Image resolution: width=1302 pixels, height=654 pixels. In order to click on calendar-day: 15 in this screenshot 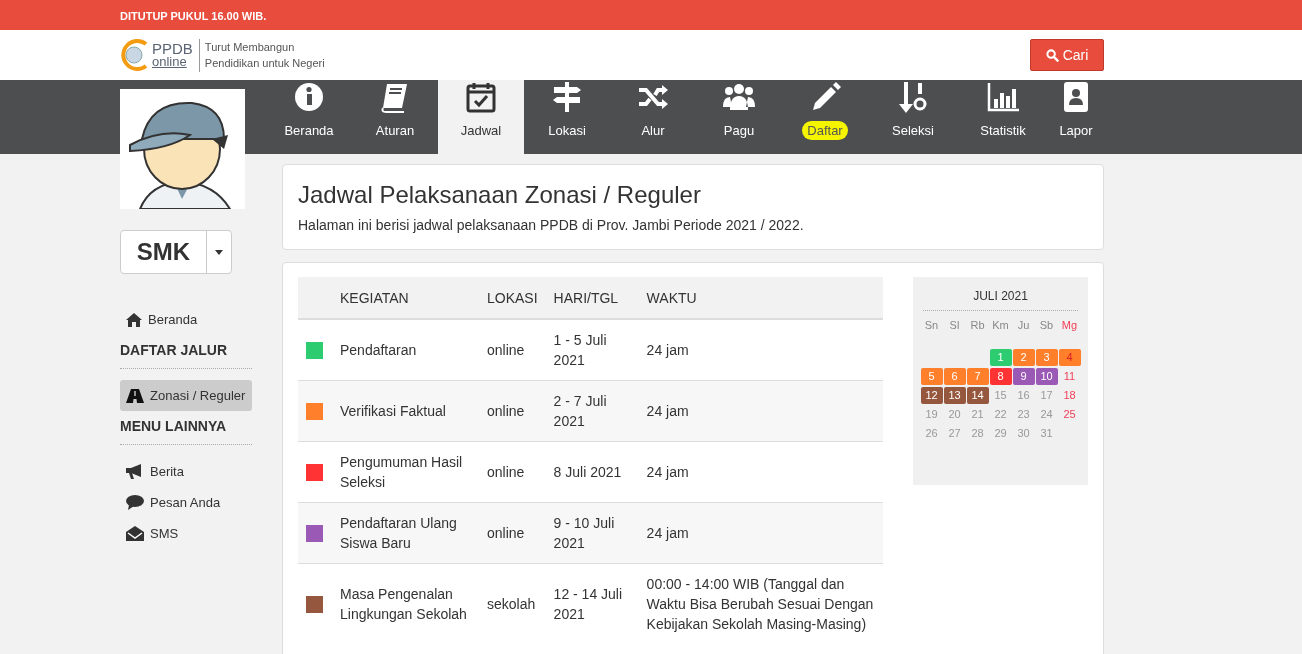, I will do `click(1000, 395)`.